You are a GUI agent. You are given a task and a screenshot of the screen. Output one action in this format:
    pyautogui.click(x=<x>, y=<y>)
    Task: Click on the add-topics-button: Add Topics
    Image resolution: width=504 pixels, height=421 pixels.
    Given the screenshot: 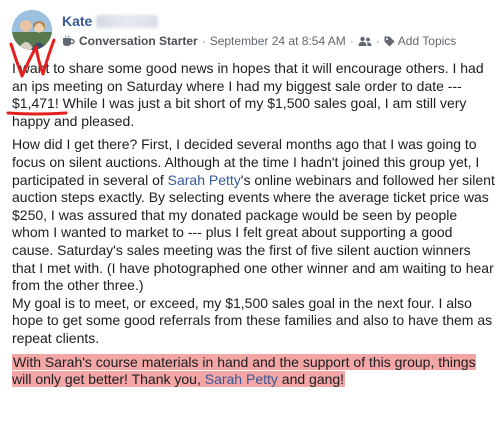 What is the action you would take?
    pyautogui.click(x=420, y=41)
    